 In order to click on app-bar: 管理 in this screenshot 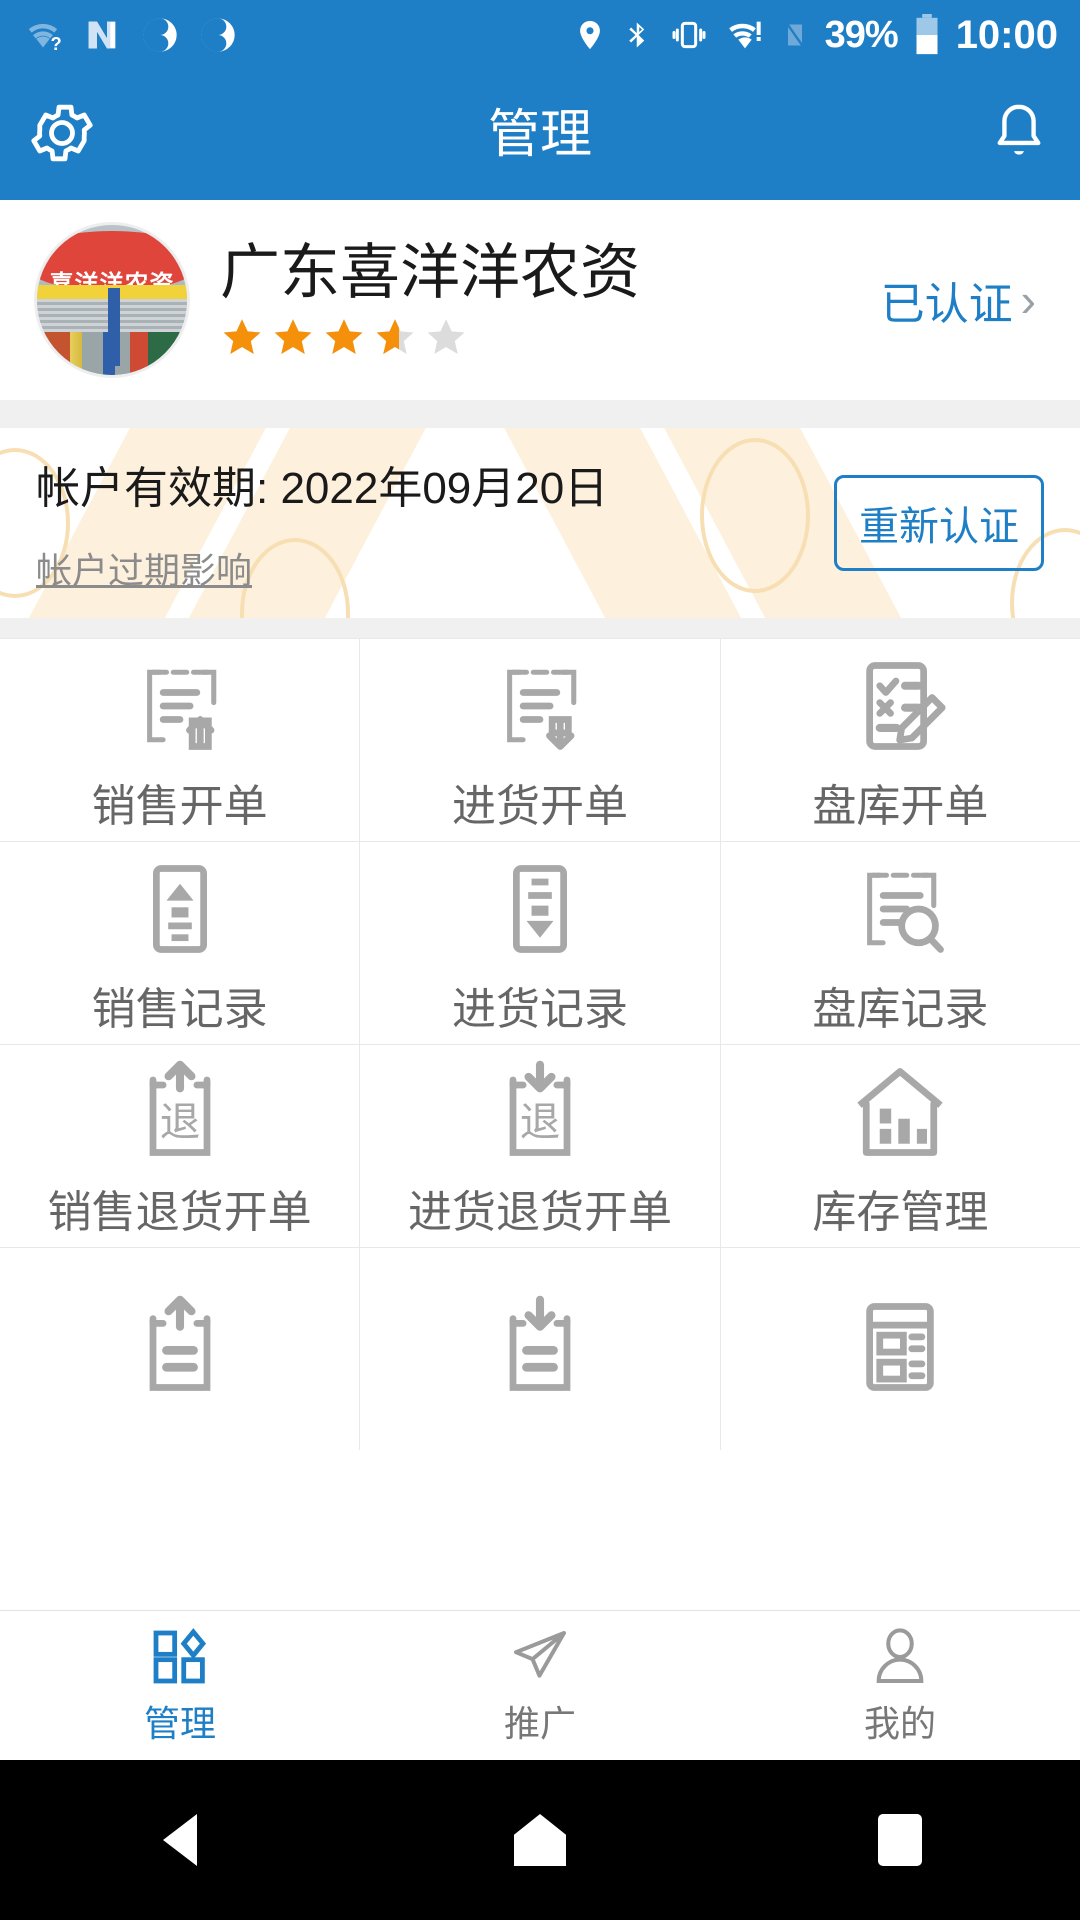, I will do `click(540, 135)`.